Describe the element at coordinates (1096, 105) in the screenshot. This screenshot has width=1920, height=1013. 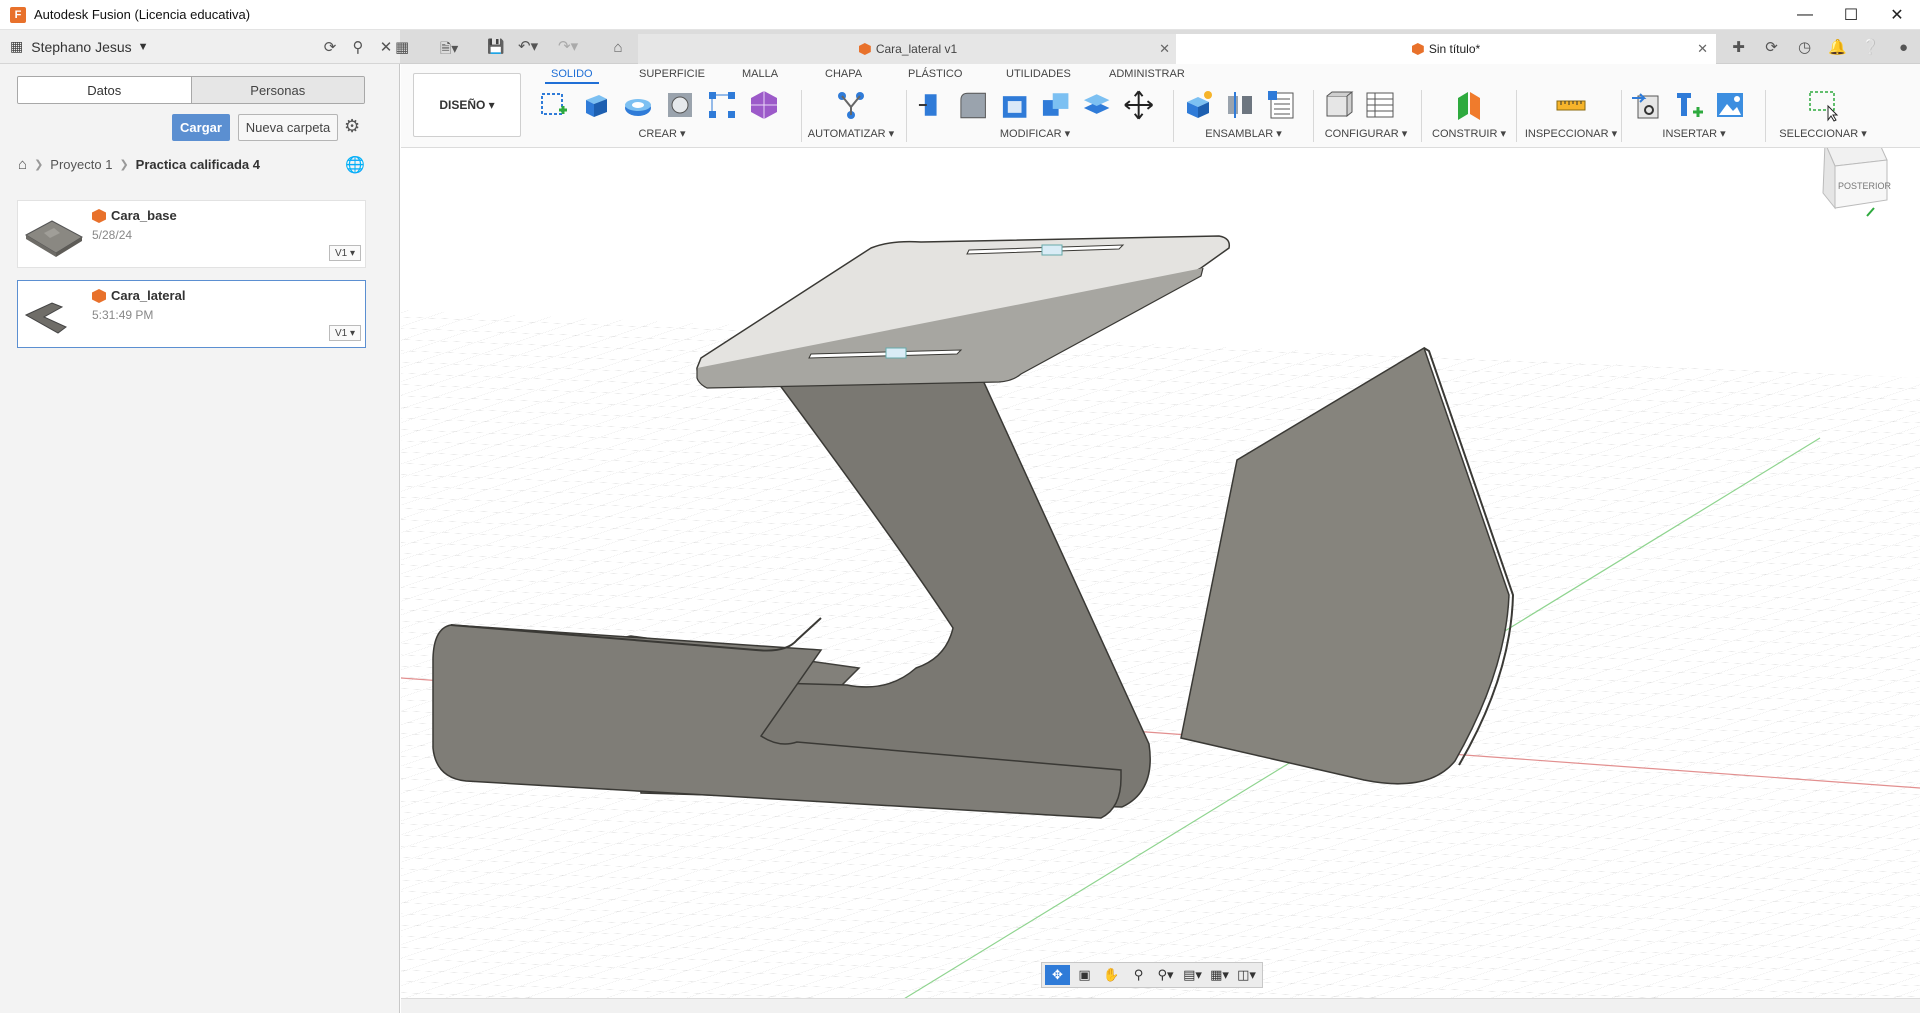
I see `offset-face-icon` at that location.